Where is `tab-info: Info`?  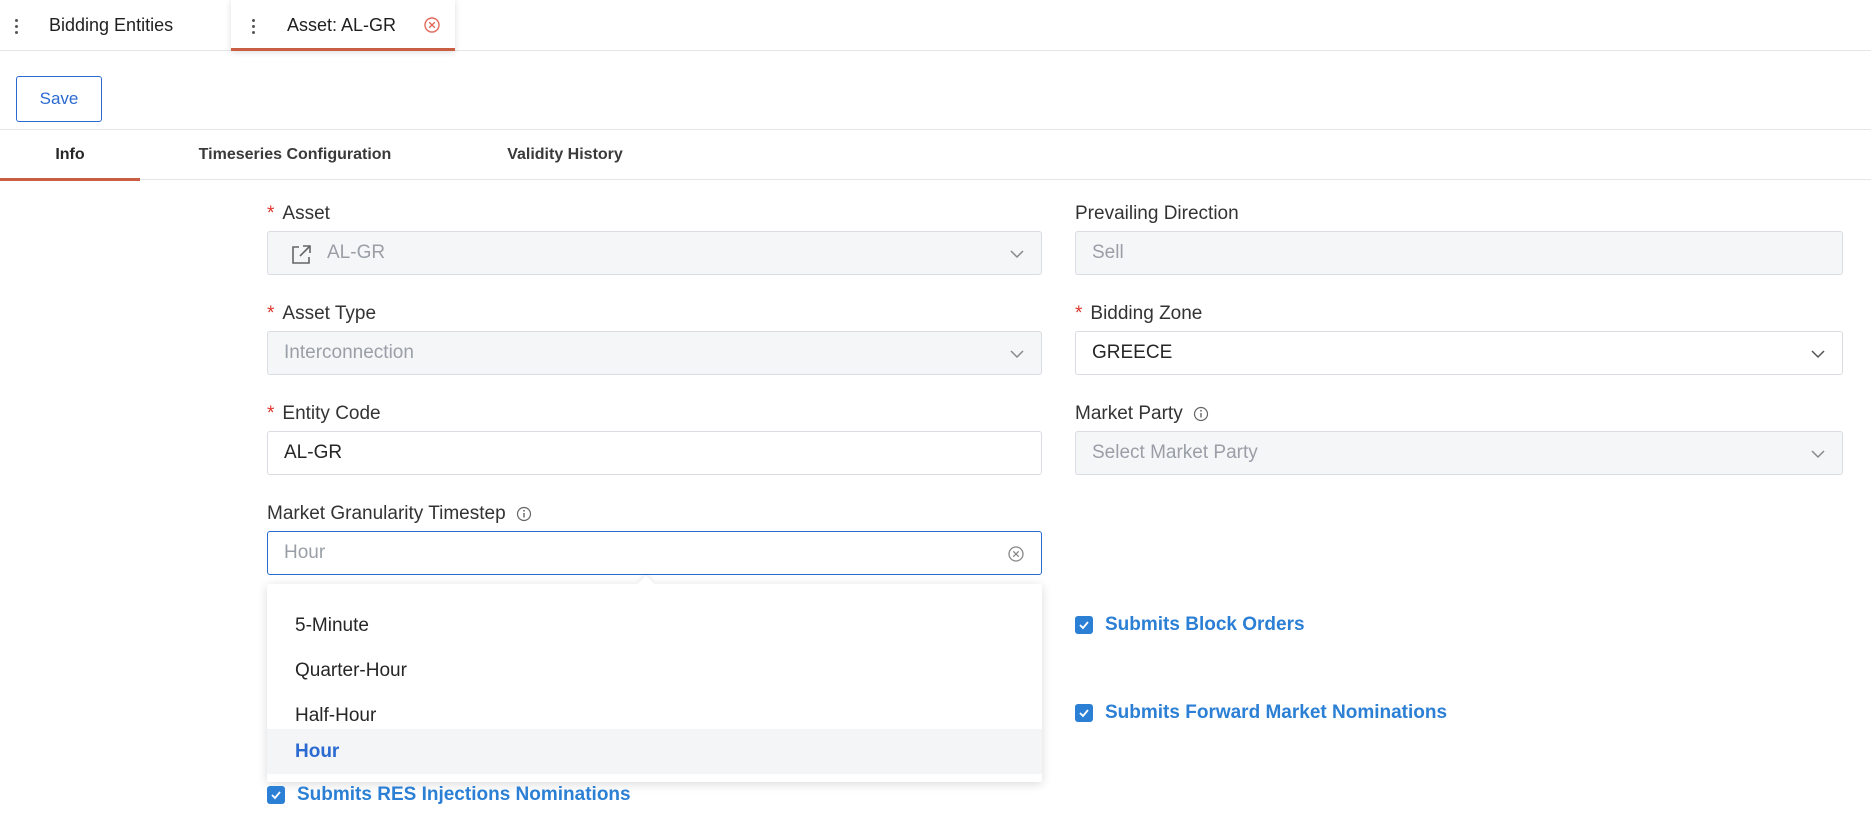 tab-info: Info is located at coordinates (70, 155).